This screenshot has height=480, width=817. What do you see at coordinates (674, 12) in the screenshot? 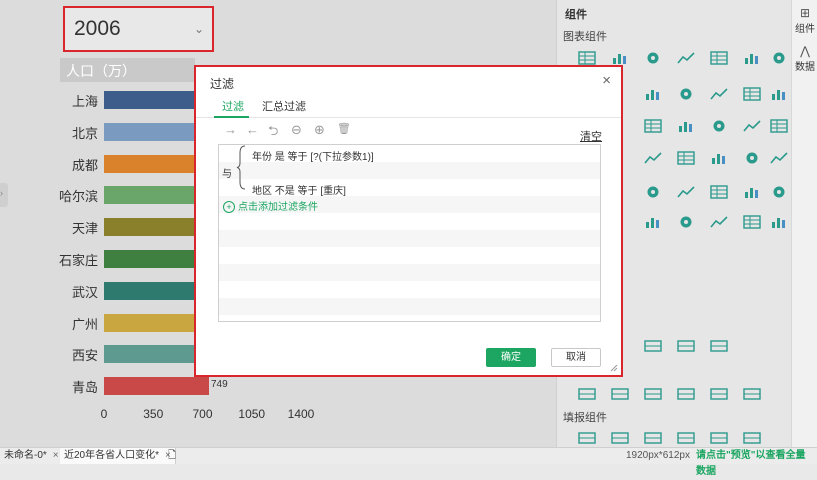
I see `component-panel-header: ▤ 组件` at bounding box center [674, 12].